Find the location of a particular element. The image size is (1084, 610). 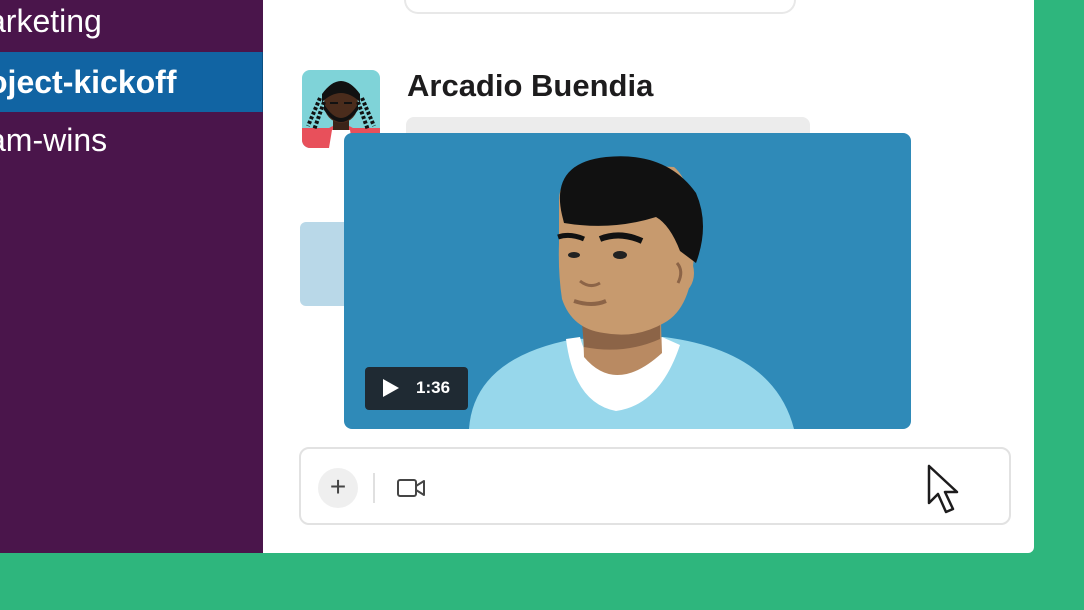

sidebar-item-label: am-wins is located at coordinates (54, 140).